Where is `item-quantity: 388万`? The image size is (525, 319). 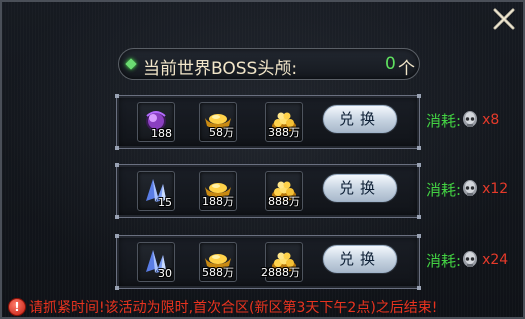
item-quantity: 388万 is located at coordinates (284, 132).